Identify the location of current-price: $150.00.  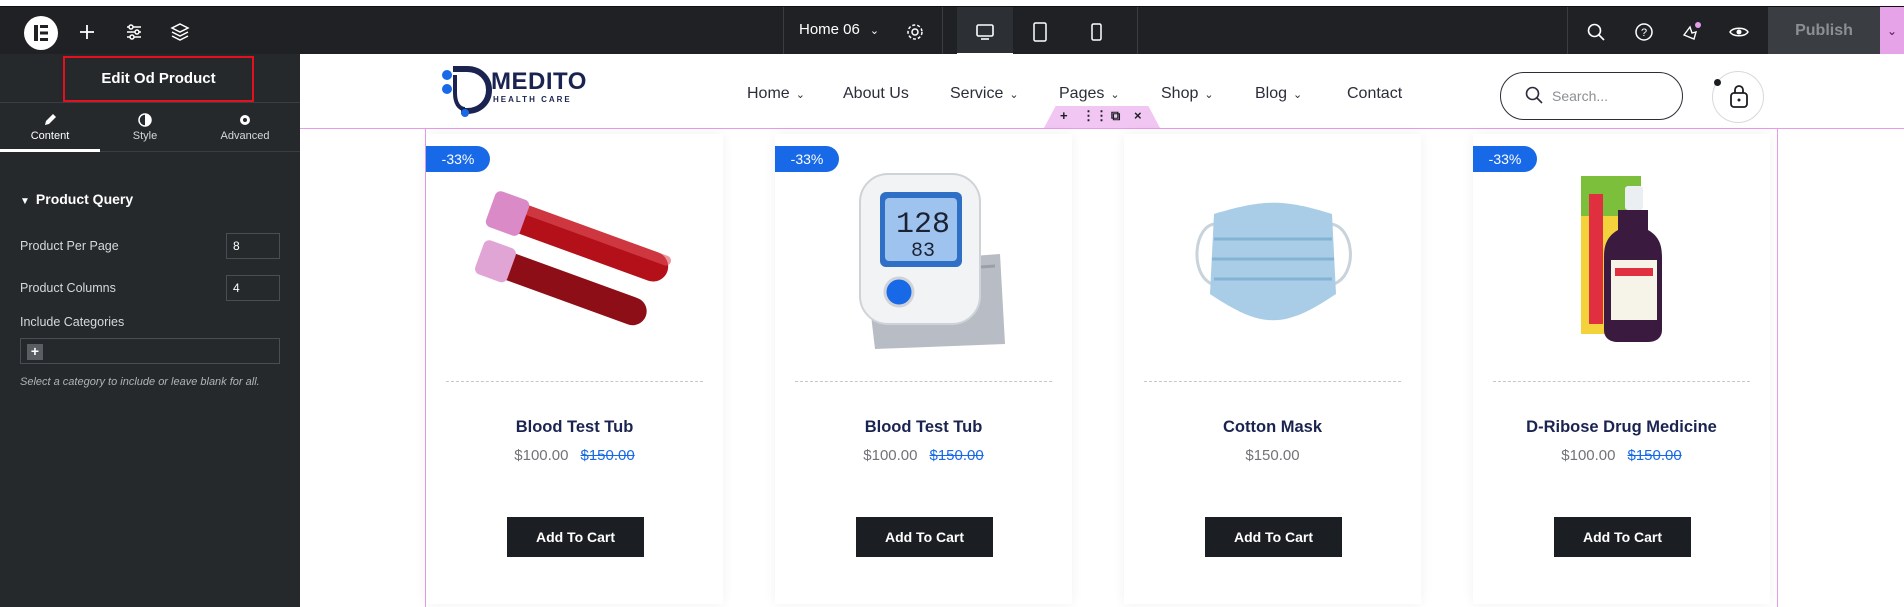
(1272, 455).